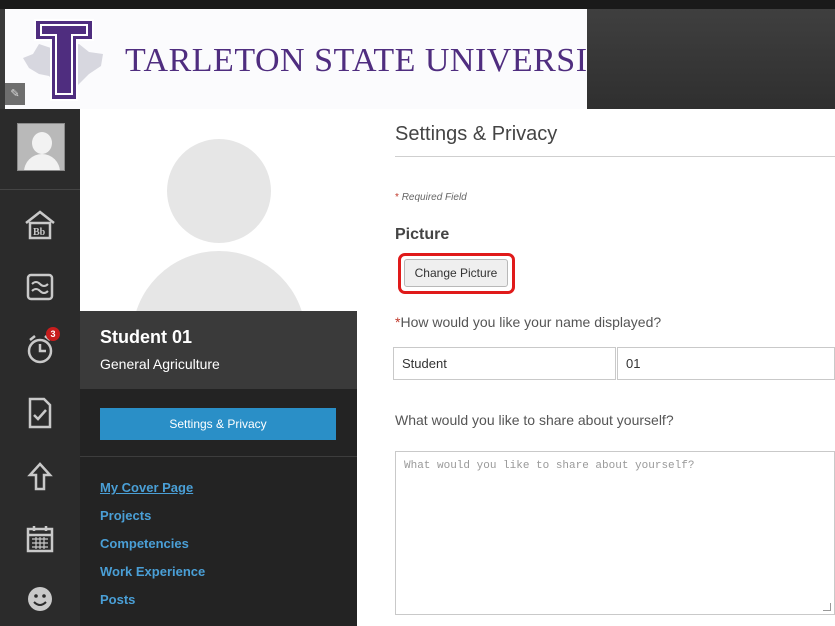 This screenshot has height=626, width=835. Describe the element at coordinates (711, 59) in the screenshot. I see `banner-dark-area` at that location.